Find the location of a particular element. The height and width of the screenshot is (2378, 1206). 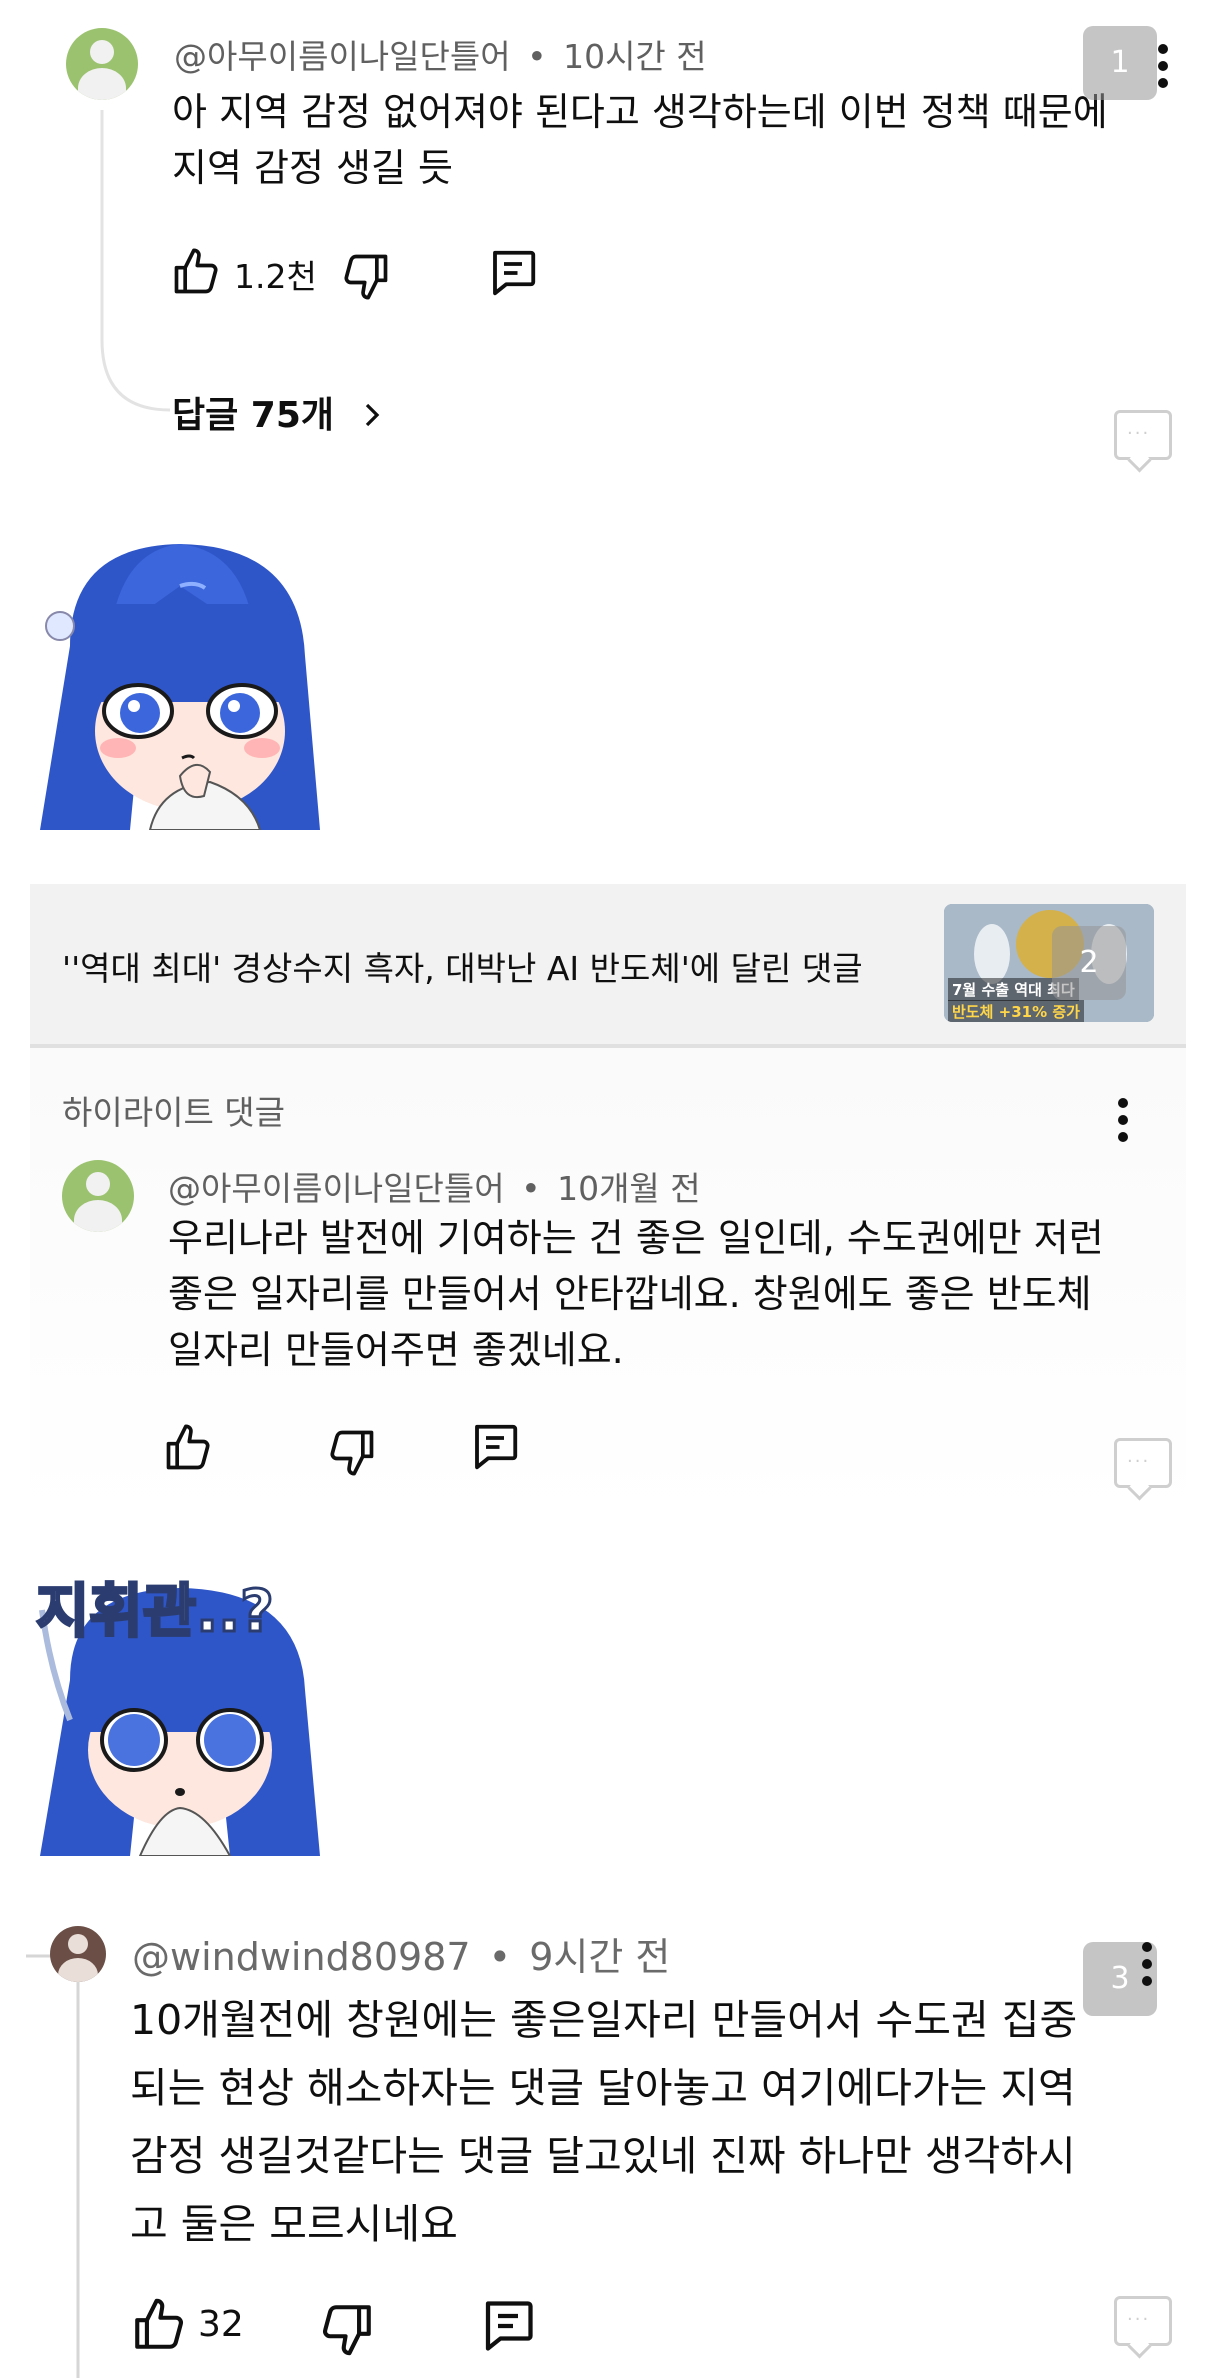

comment-meta: @windwind80987 • 9시간 전 is located at coordinates (401, 1953).